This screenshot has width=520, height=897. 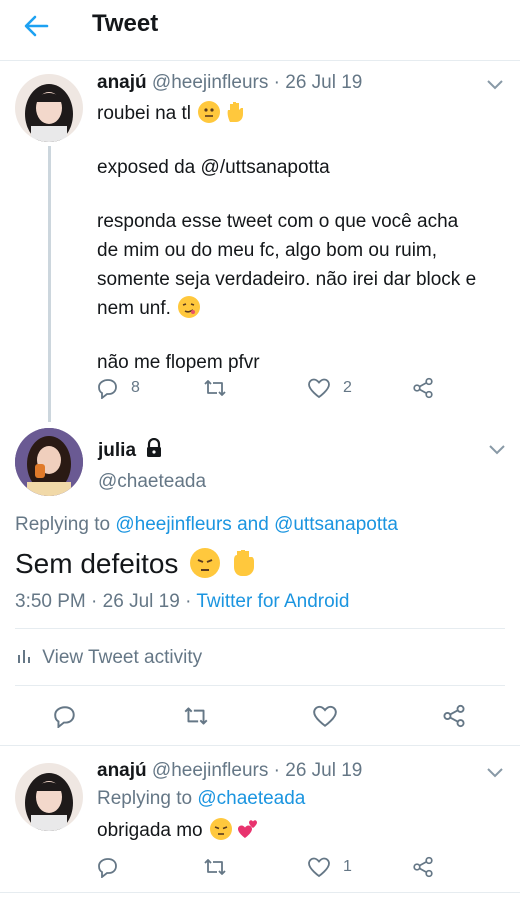 What do you see at coordinates (272, 601) in the screenshot?
I see `source-link: Twitter for Android` at bounding box center [272, 601].